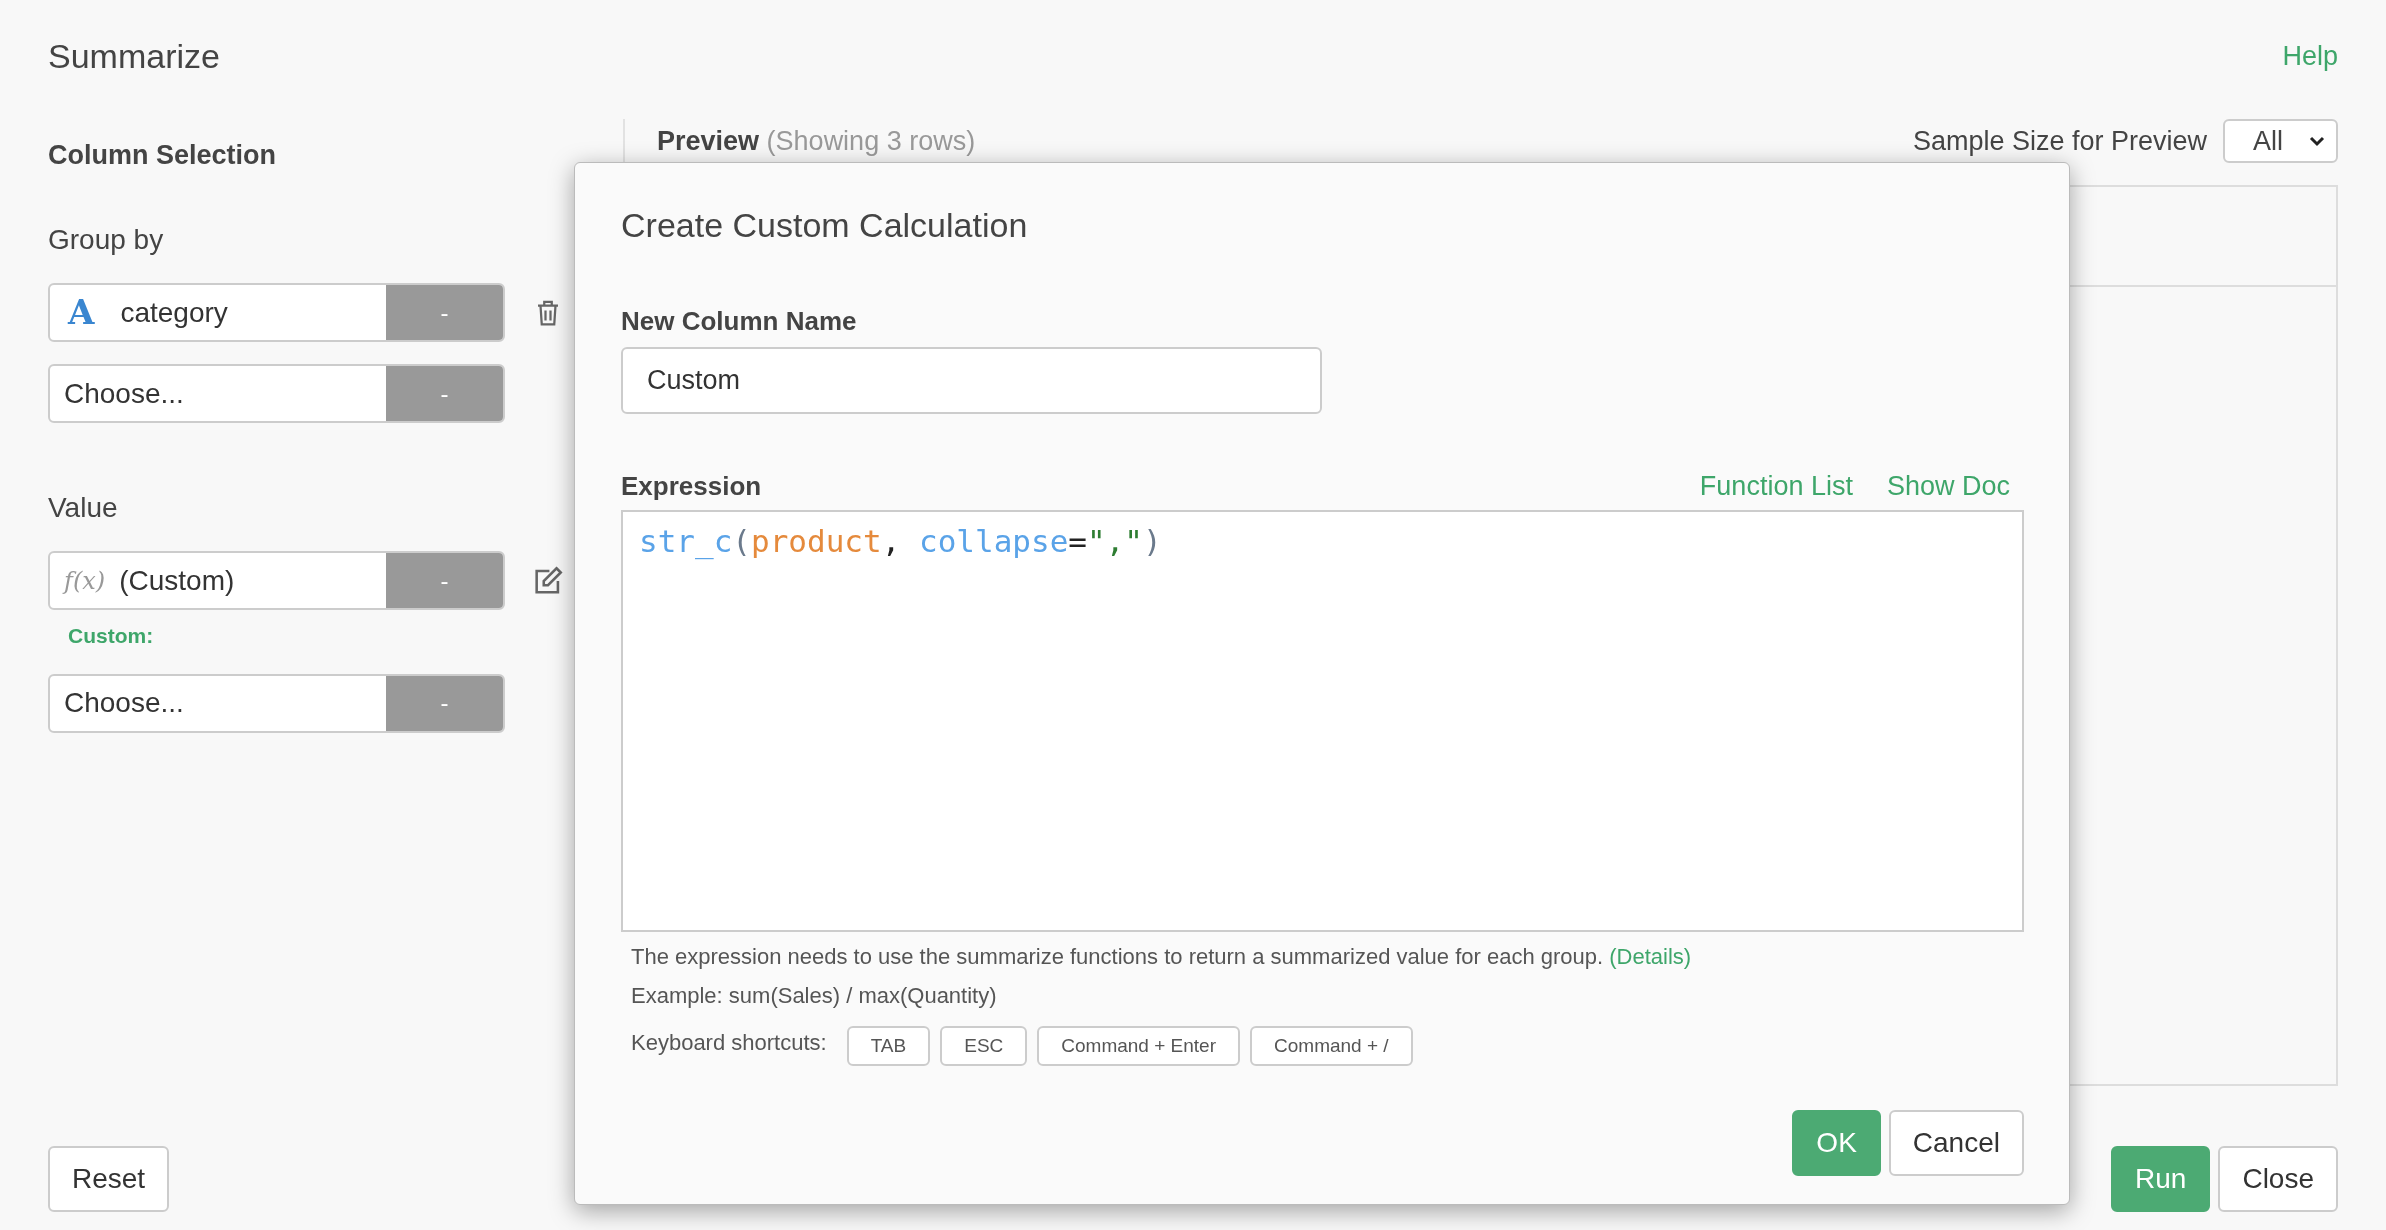  I want to click on close-button: Close, so click(2278, 1179).